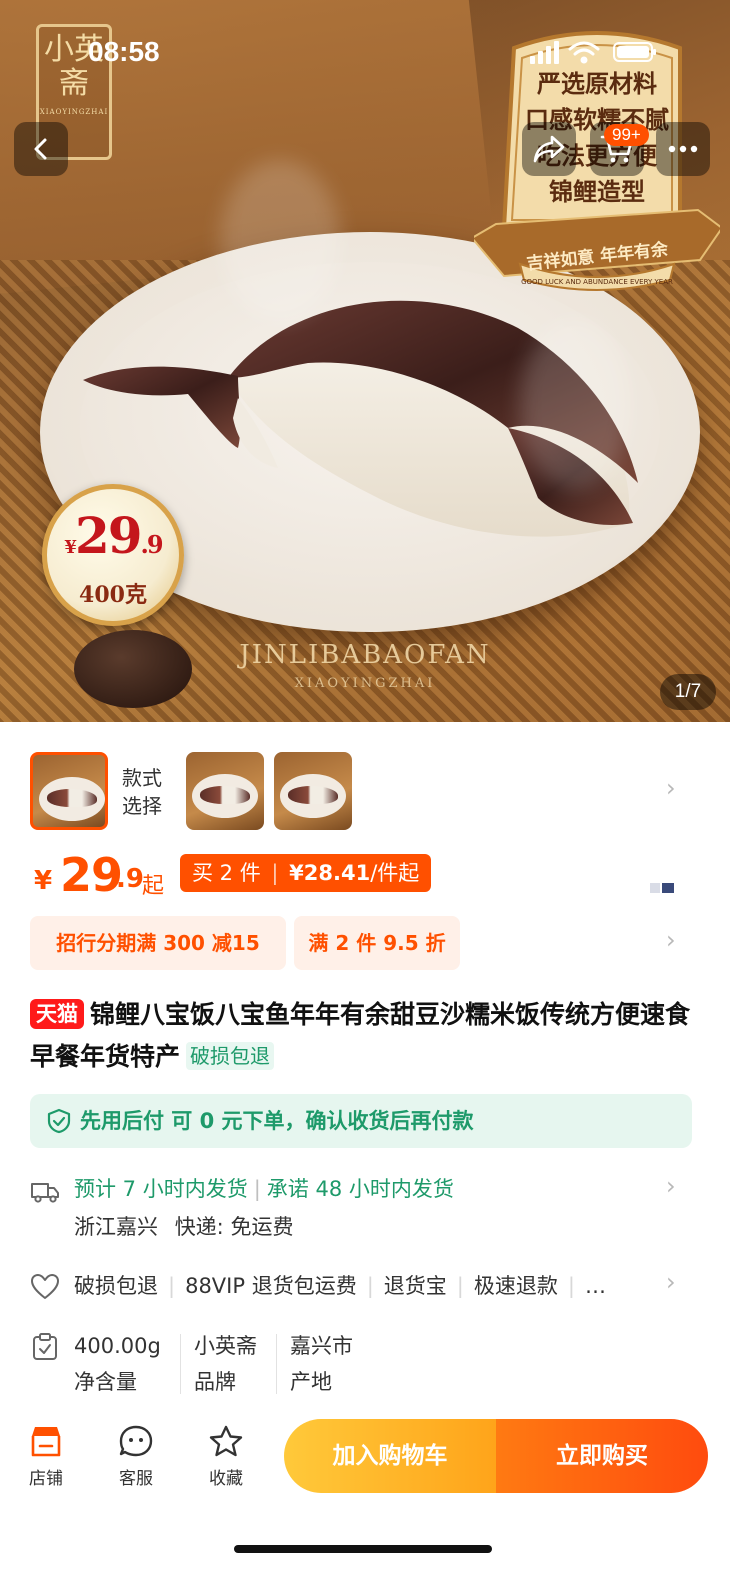  I want to click on more-button, so click(683, 149).